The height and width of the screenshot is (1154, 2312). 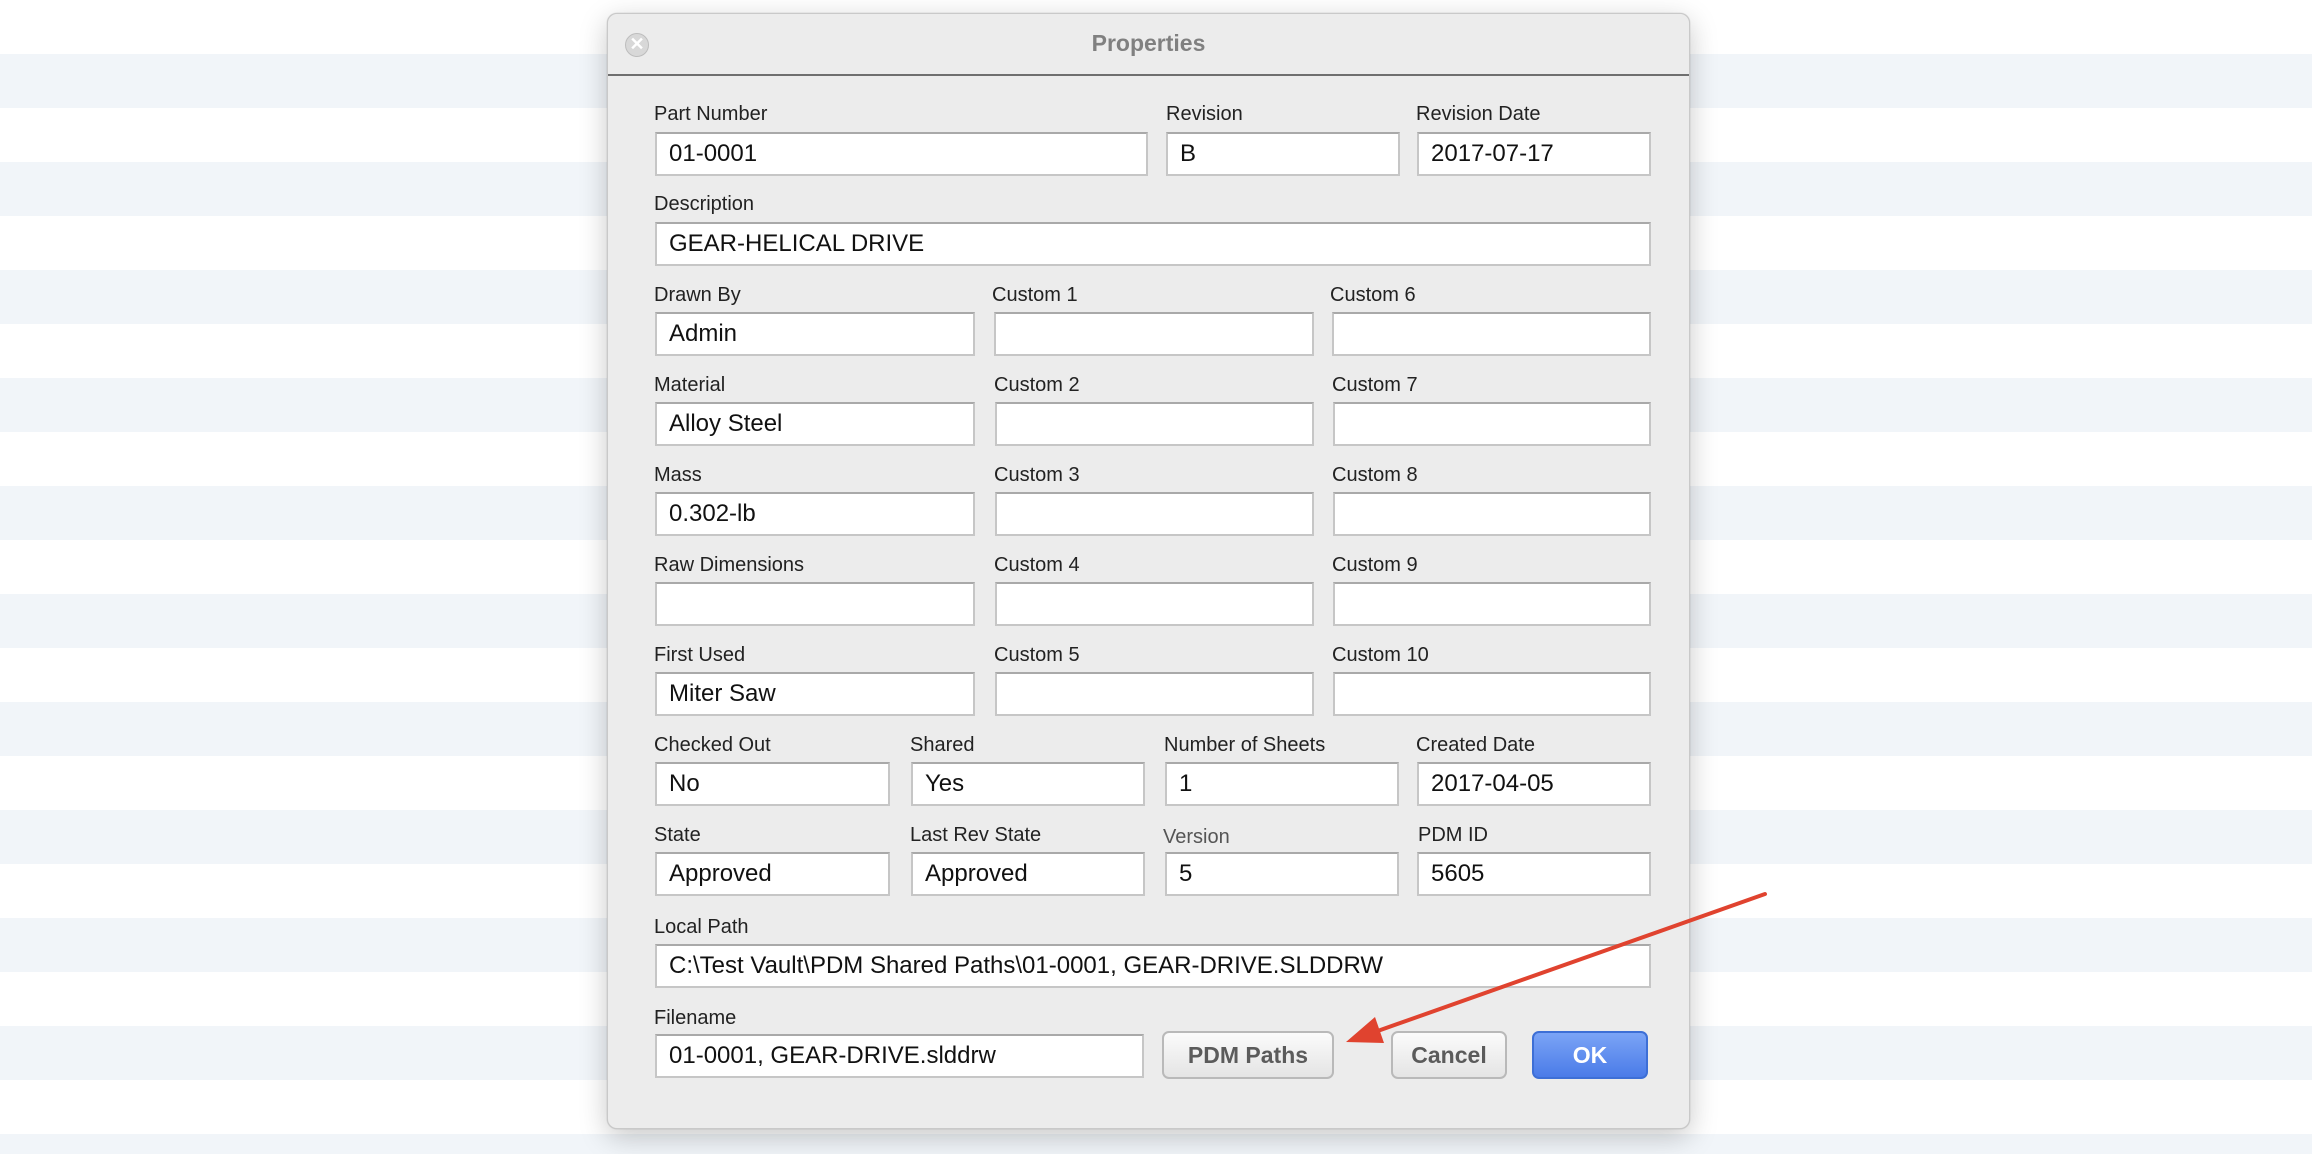 What do you see at coordinates (1556, 967) in the screenshot?
I see `red-arrow-annotation` at bounding box center [1556, 967].